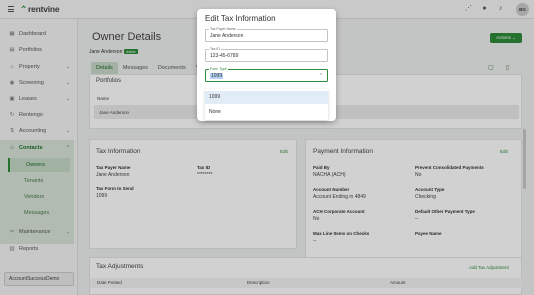 This screenshot has height=295, width=534. Describe the element at coordinates (240, 18) in the screenshot. I see `modal-title: Edit Tax Information` at that location.